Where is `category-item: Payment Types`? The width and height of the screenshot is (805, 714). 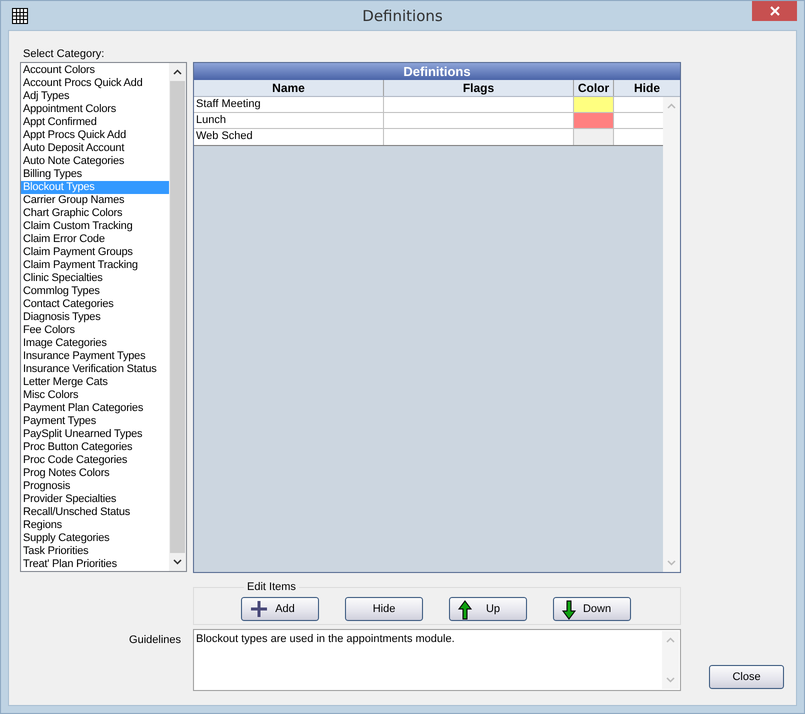
category-item: Payment Types is located at coordinates (95, 421).